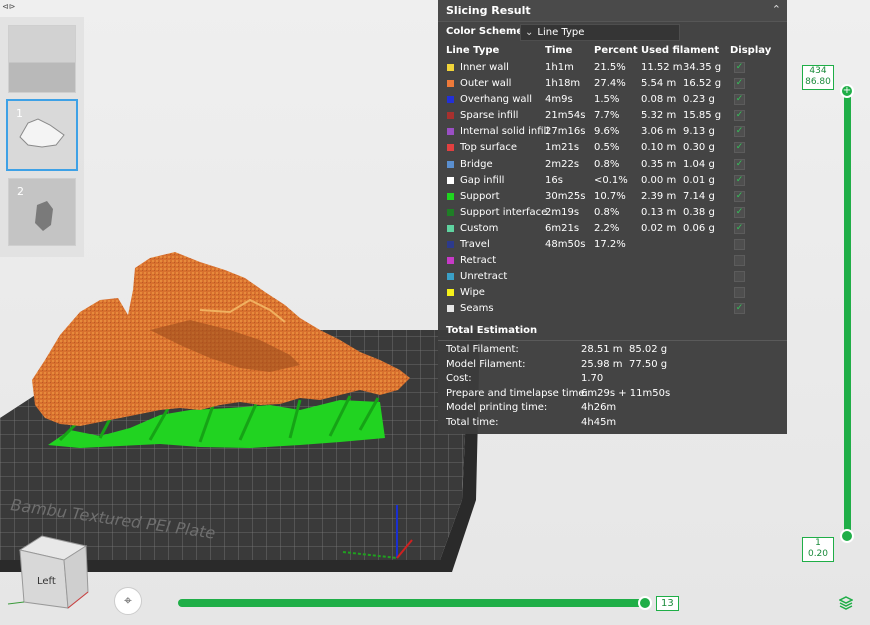  What do you see at coordinates (610, 84) in the screenshot?
I see `line-type-percent: 27.4%` at bounding box center [610, 84].